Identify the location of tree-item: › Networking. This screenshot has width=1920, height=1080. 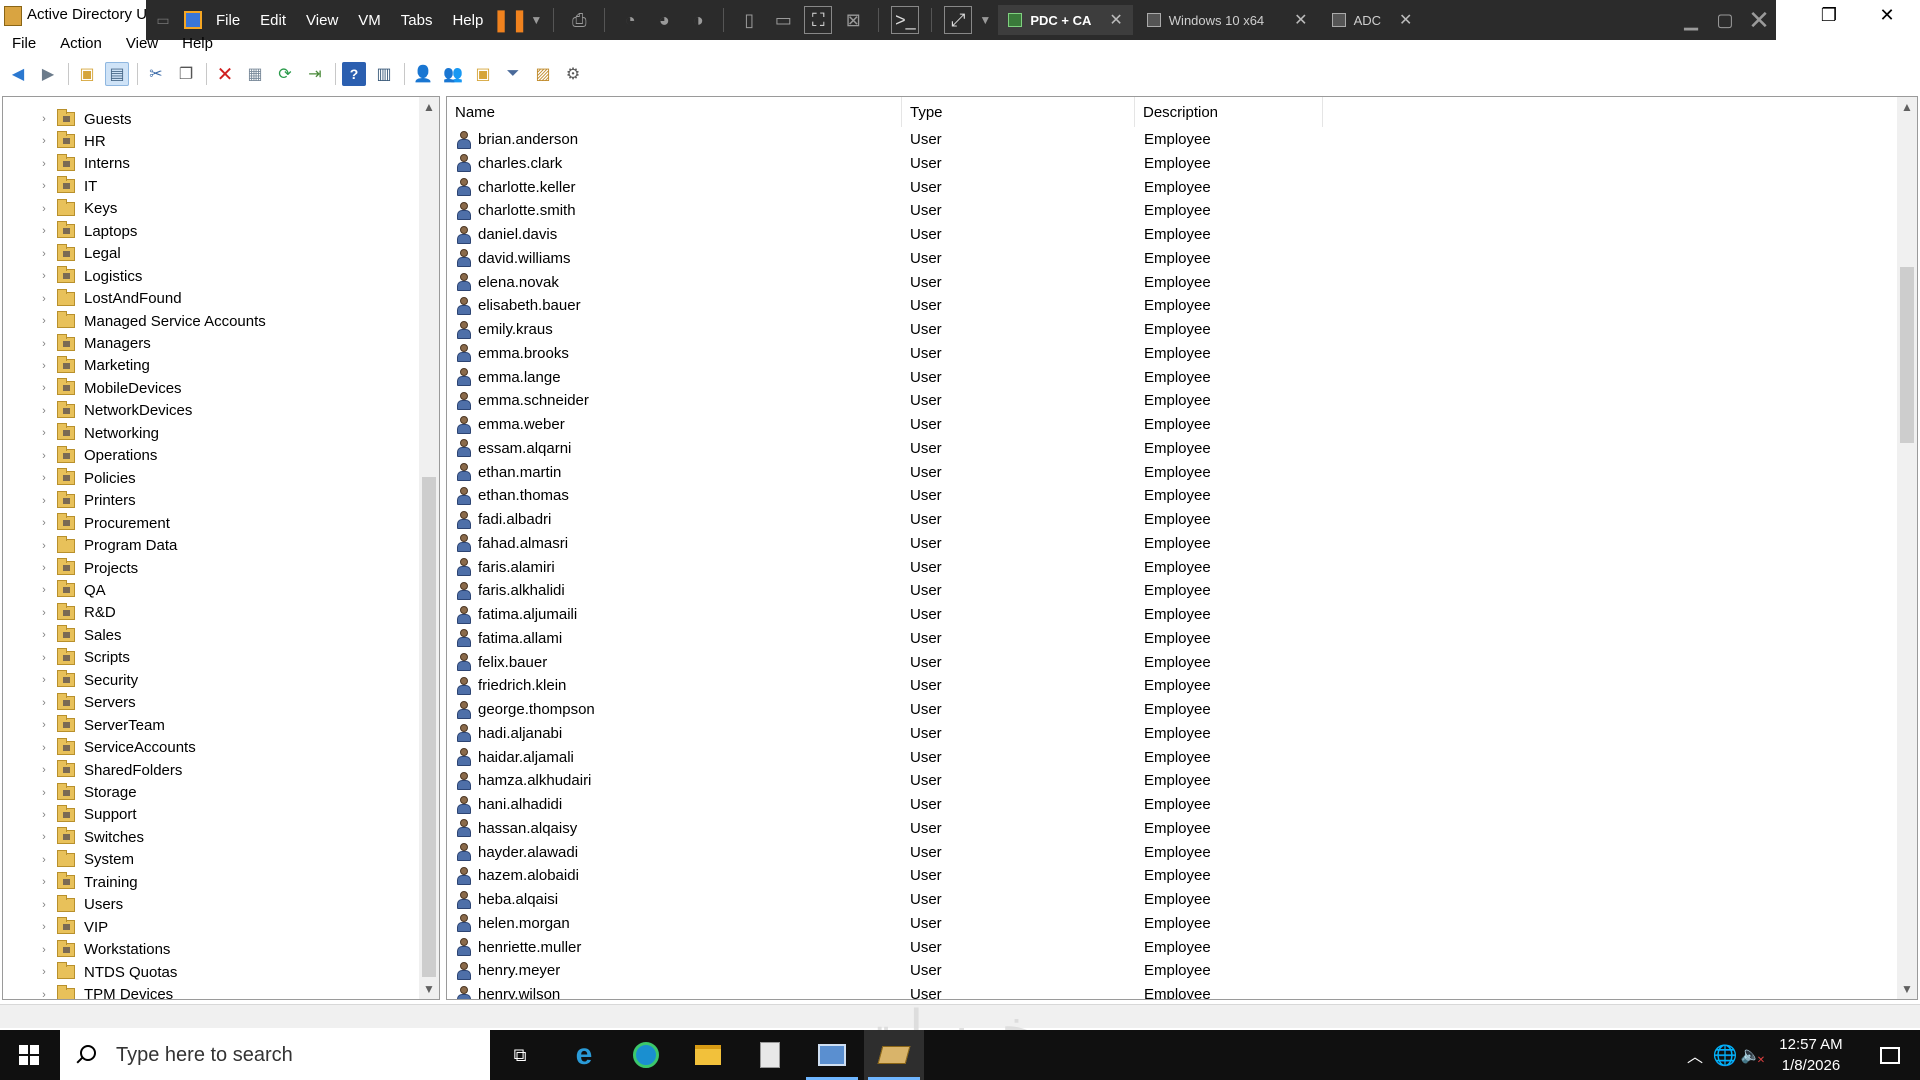
(81, 433).